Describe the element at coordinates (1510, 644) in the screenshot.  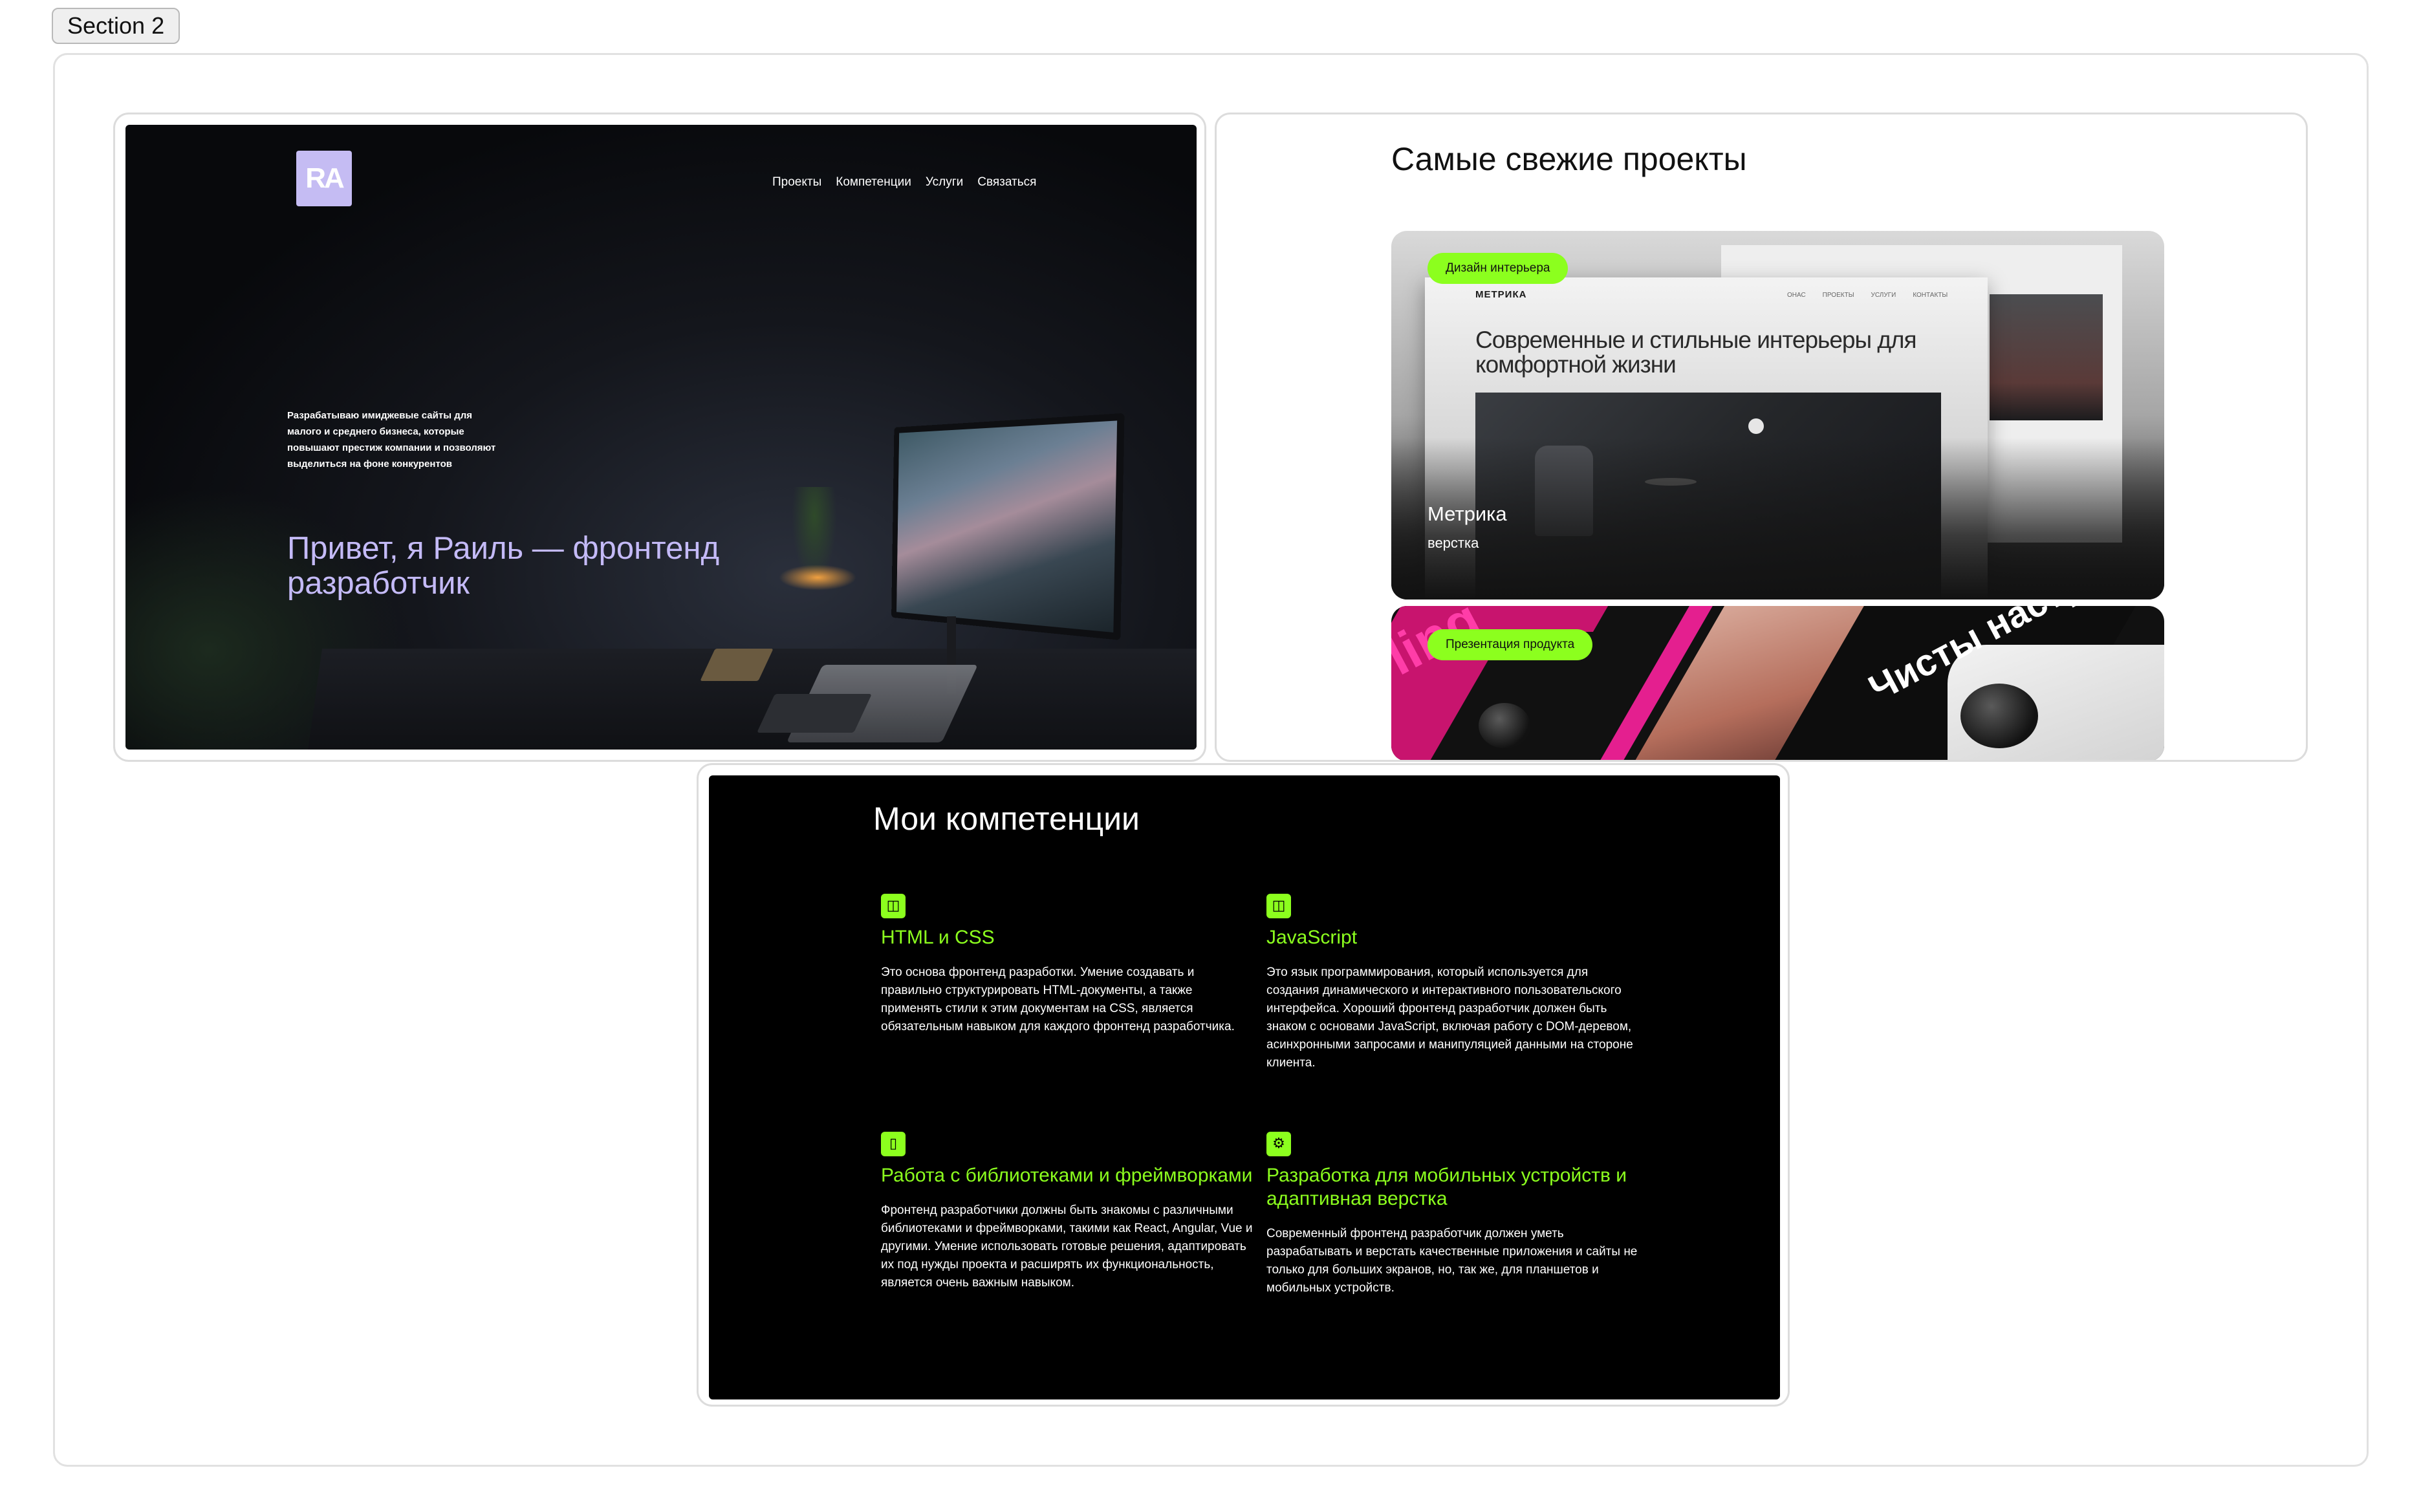
I see `project-tag: Презентация продукта` at that location.